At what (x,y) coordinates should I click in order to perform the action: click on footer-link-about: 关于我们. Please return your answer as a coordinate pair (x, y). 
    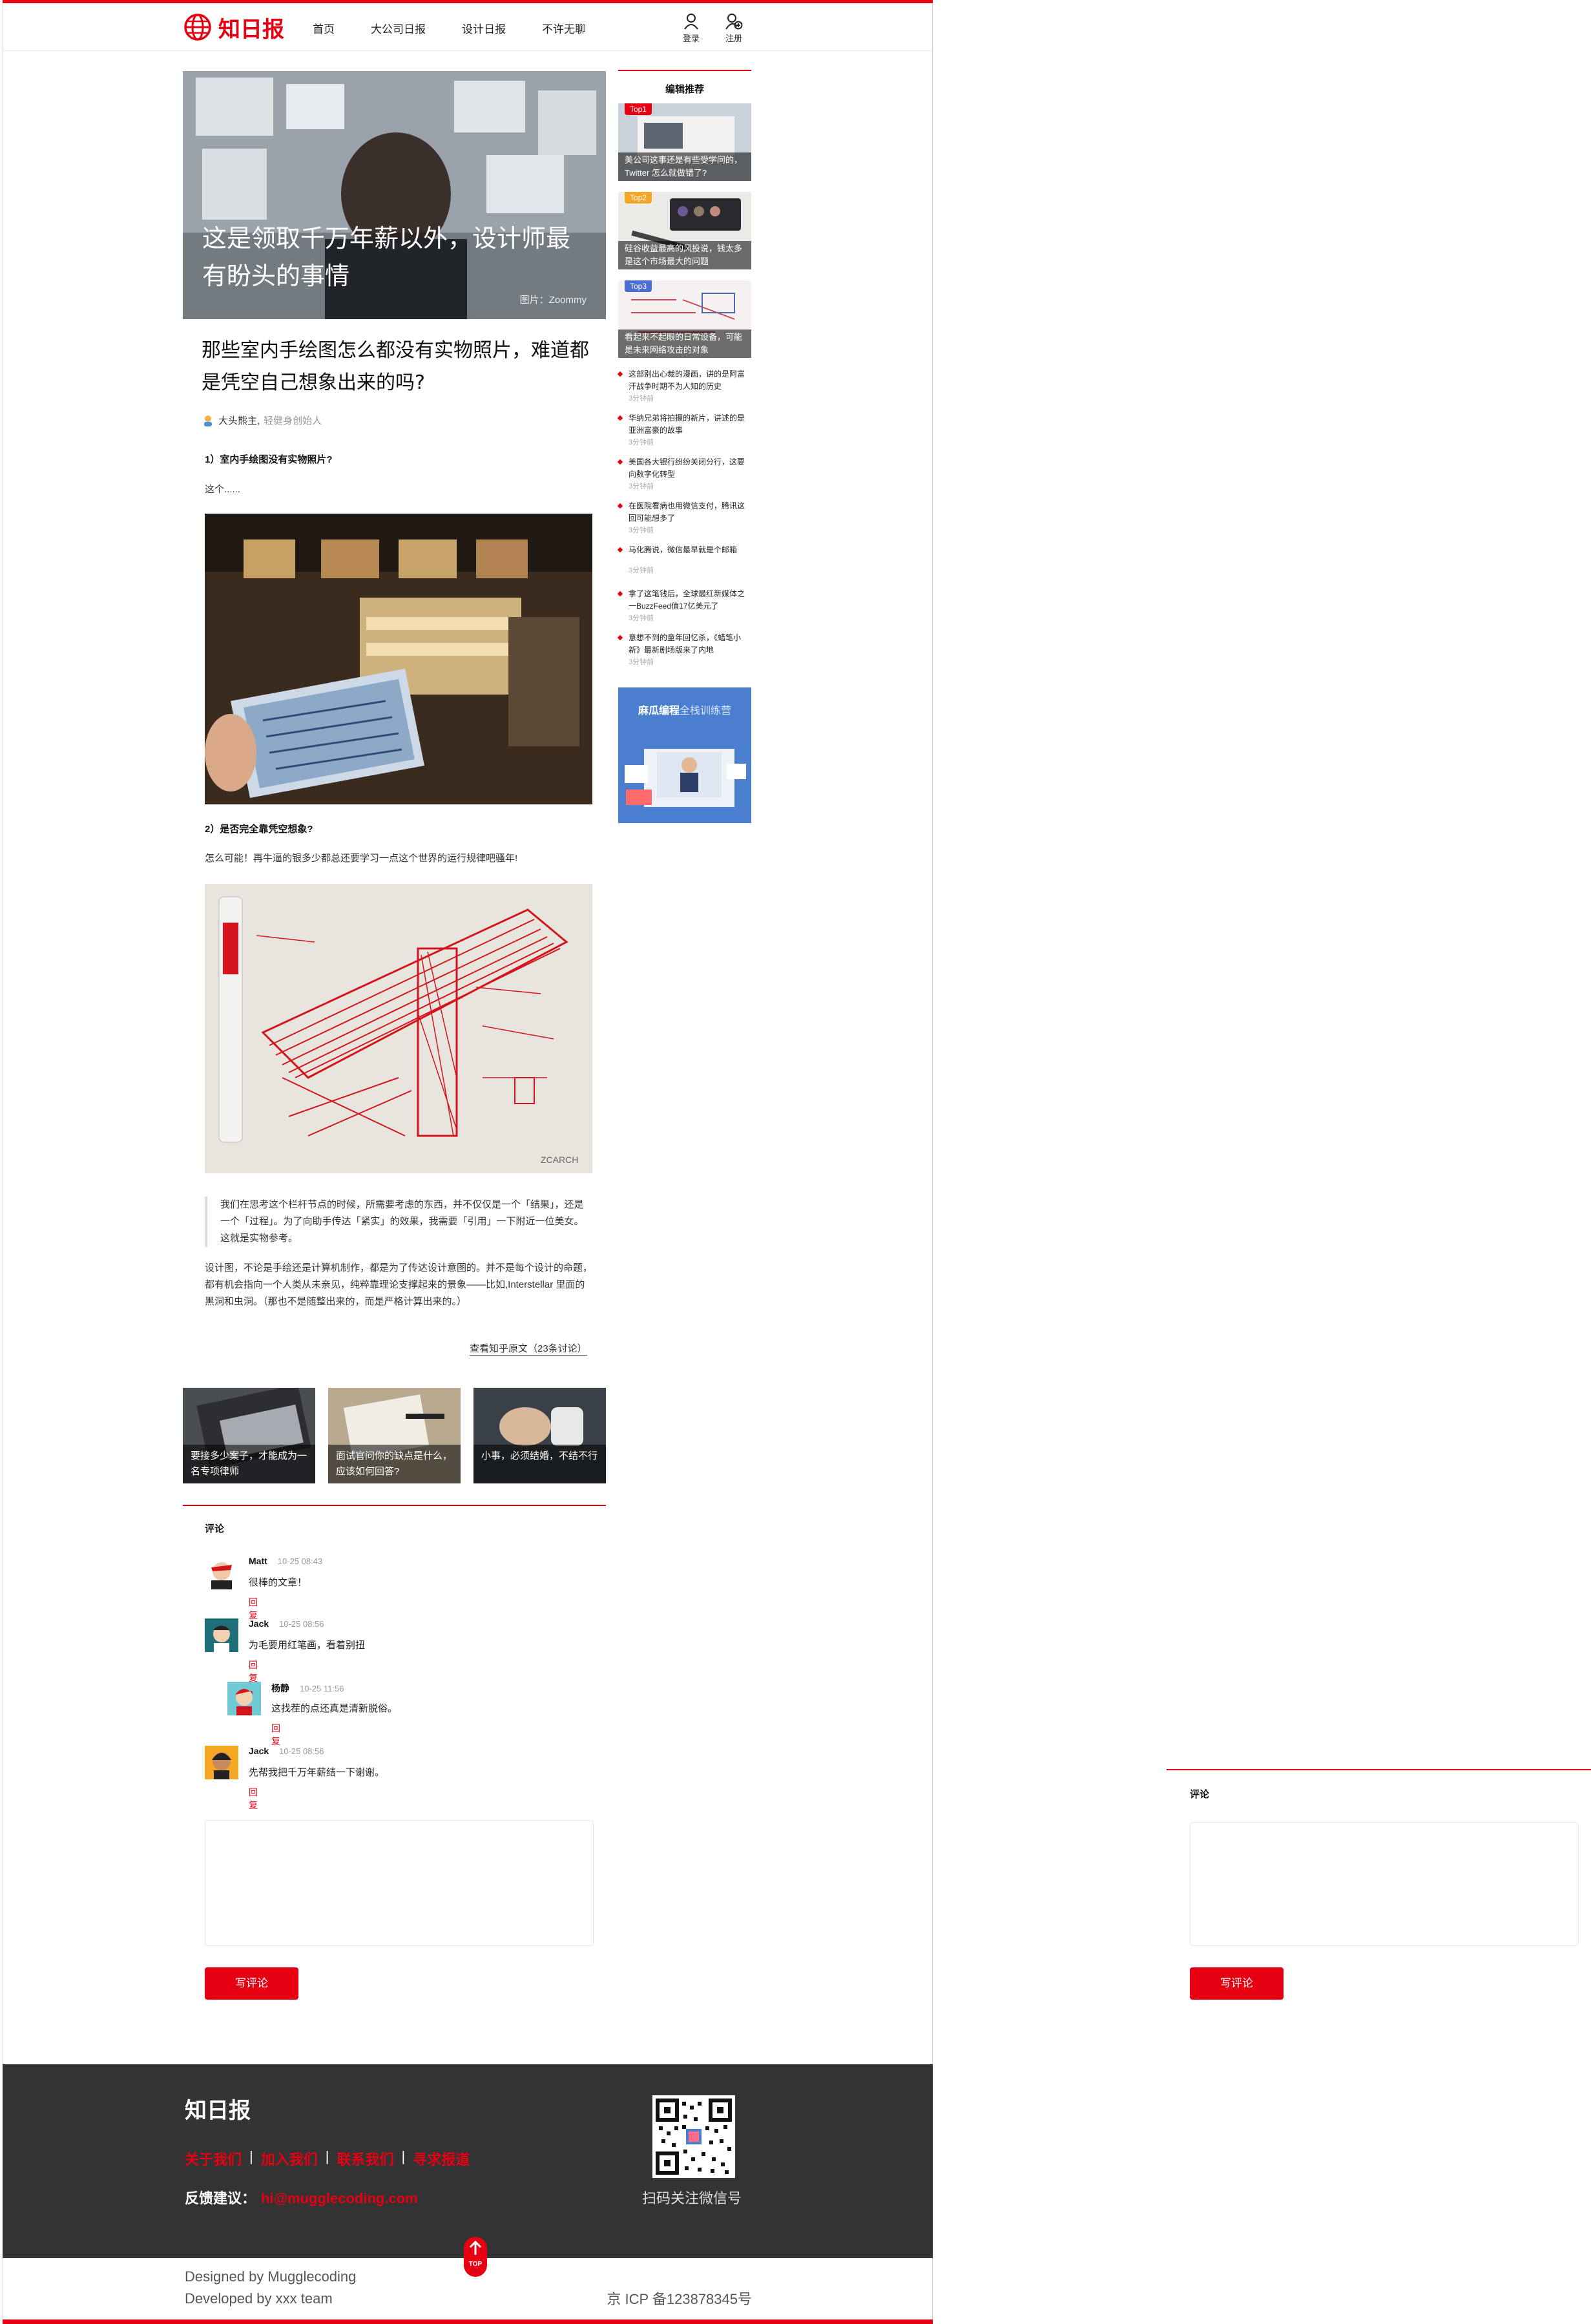
    Looking at the image, I should click on (214, 2158).